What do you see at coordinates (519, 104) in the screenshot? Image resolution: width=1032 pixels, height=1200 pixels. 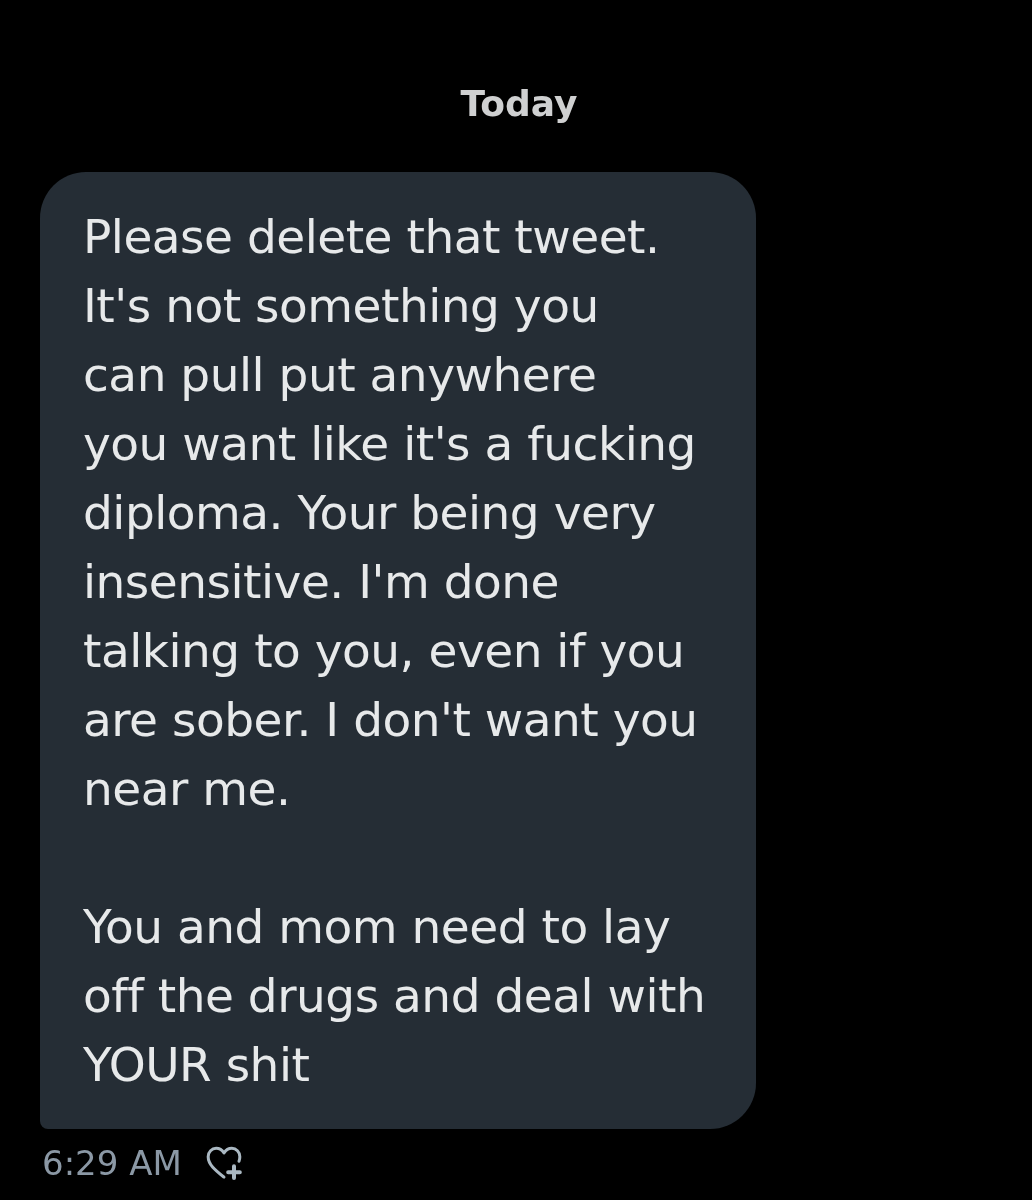 I see `date-divider: Today` at bounding box center [519, 104].